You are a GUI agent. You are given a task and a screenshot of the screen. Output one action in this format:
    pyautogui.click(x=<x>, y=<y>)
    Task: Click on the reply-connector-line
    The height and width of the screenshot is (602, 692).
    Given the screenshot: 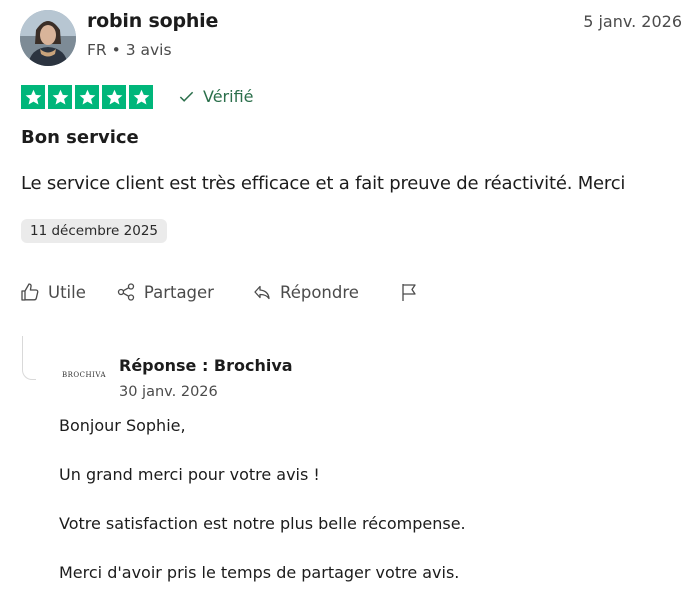 What is the action you would take?
    pyautogui.click(x=29, y=358)
    